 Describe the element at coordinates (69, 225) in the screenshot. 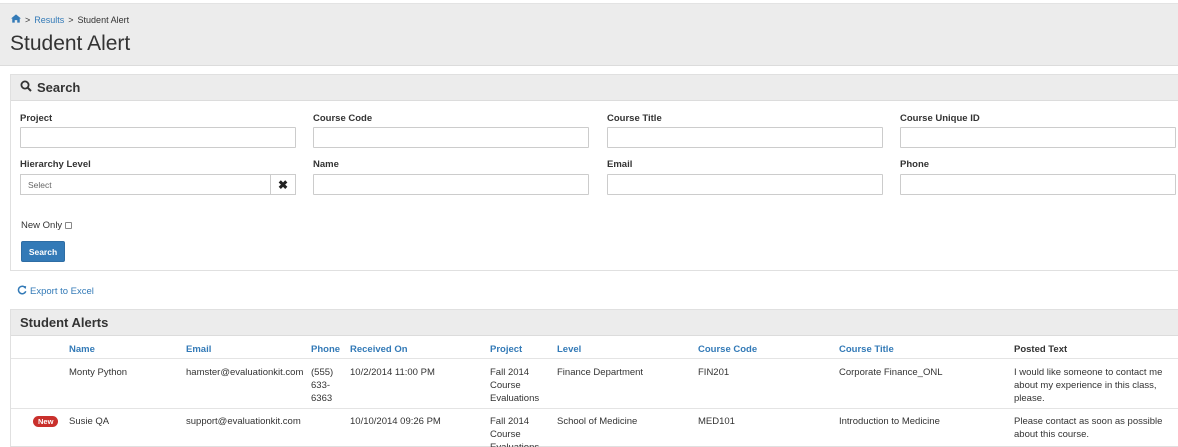

I see `new-only-checkbox` at that location.